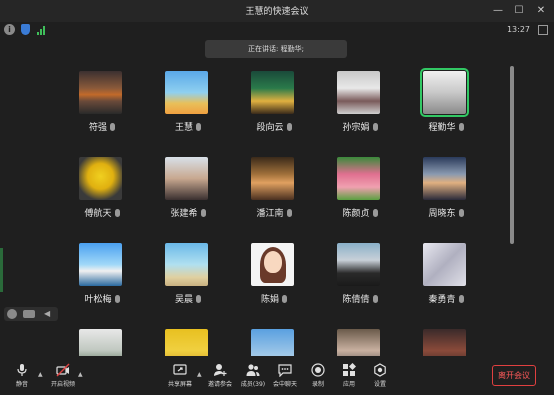 This screenshot has height=395, width=554. I want to click on participant-tile: 陈娟, so click(274, 278).